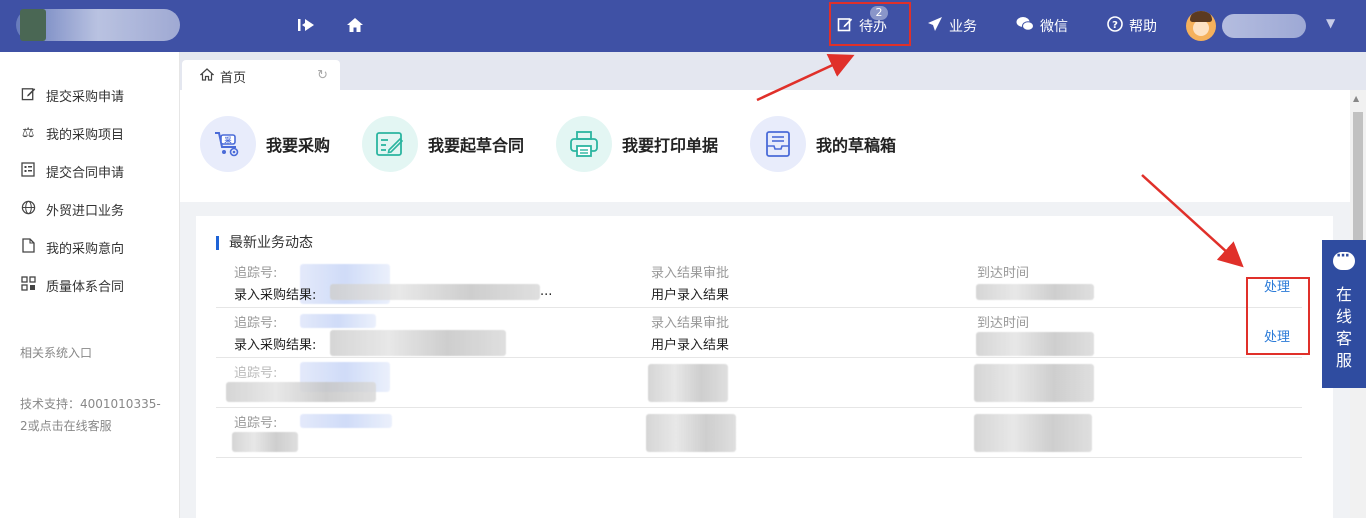 The width and height of the screenshot is (1366, 518). What do you see at coordinates (963, 27) in the screenshot?
I see `nav-business-label: 业务` at bounding box center [963, 27].